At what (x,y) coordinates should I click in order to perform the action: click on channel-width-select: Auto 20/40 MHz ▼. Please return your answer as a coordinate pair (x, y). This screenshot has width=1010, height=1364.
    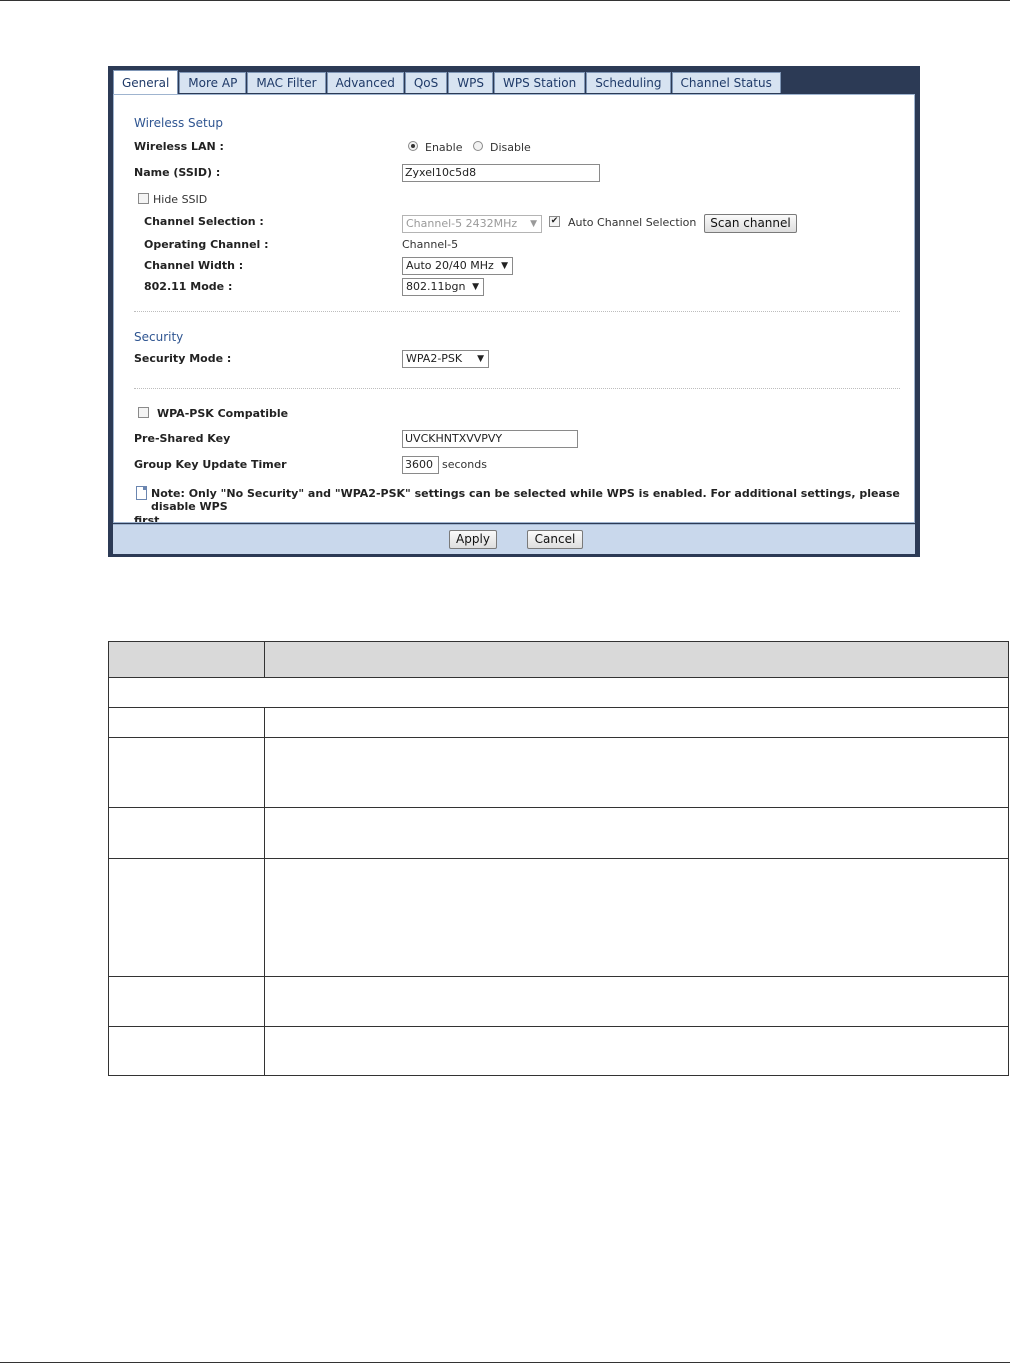
    Looking at the image, I should click on (457, 266).